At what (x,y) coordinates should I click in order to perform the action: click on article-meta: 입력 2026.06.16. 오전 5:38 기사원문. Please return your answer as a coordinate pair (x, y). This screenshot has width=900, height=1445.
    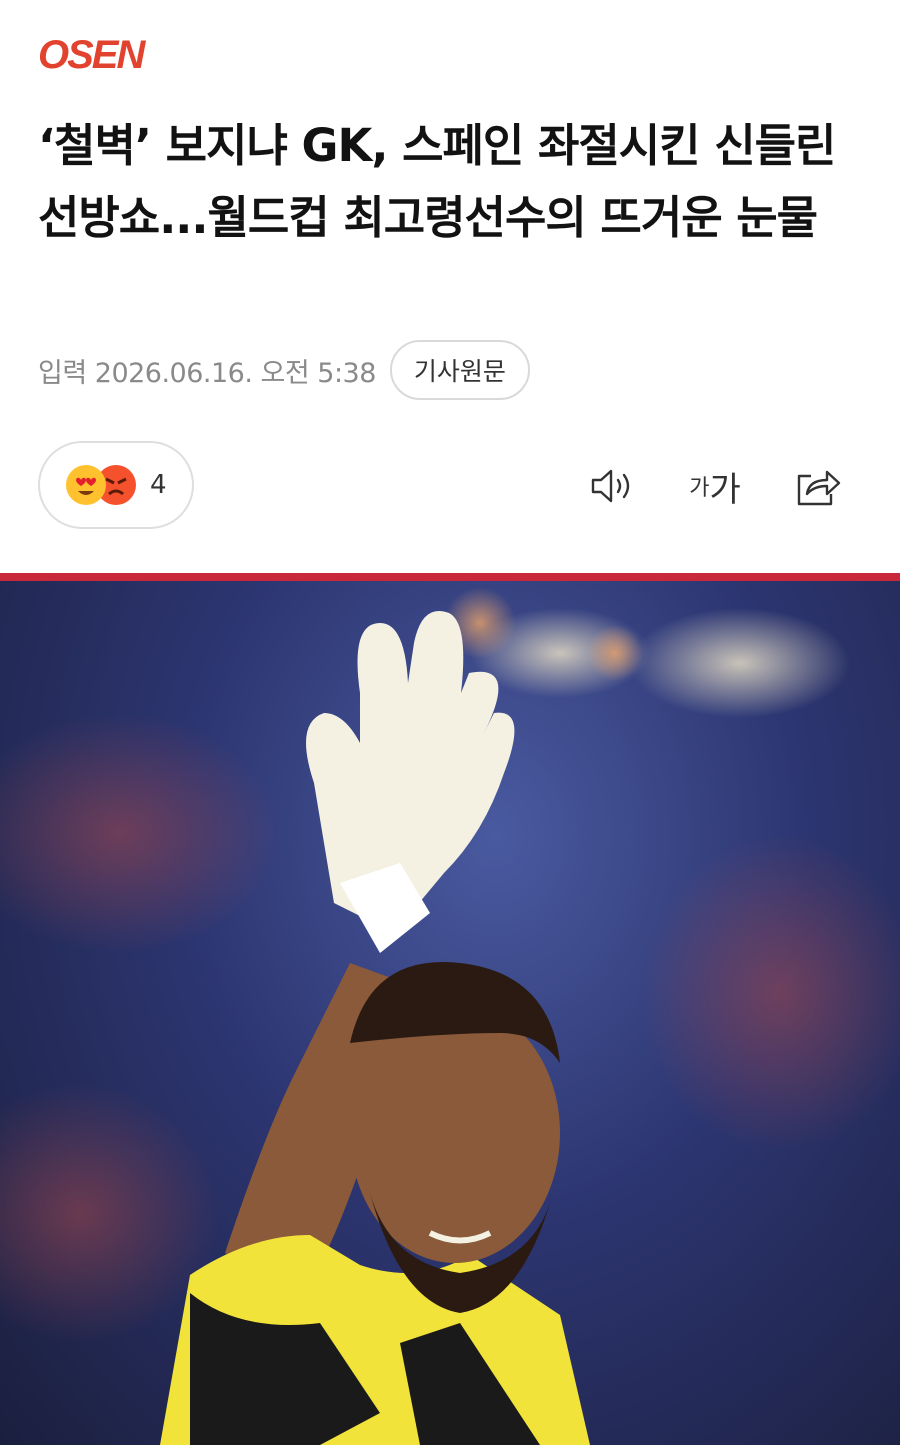
    Looking at the image, I should click on (284, 370).